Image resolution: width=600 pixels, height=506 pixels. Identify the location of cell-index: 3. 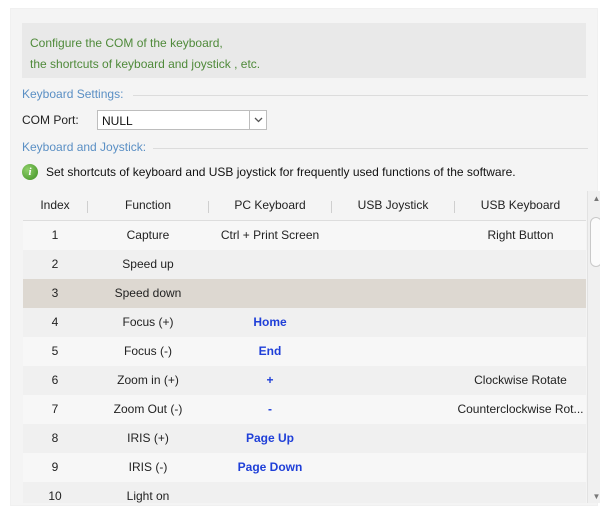
(55, 293).